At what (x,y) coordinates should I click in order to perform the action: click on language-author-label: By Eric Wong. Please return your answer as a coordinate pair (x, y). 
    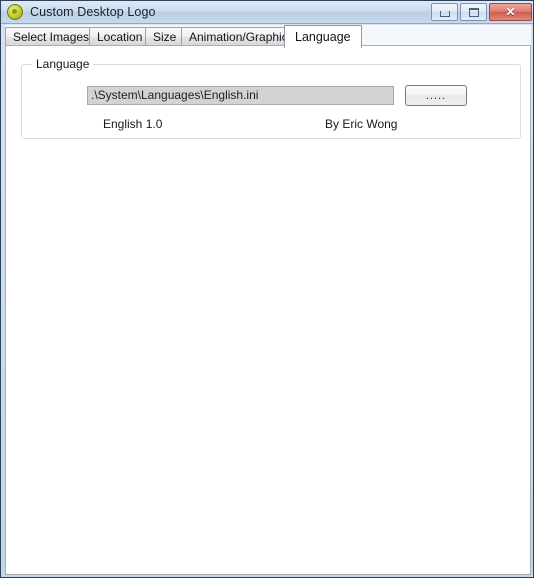
    Looking at the image, I should click on (361, 124).